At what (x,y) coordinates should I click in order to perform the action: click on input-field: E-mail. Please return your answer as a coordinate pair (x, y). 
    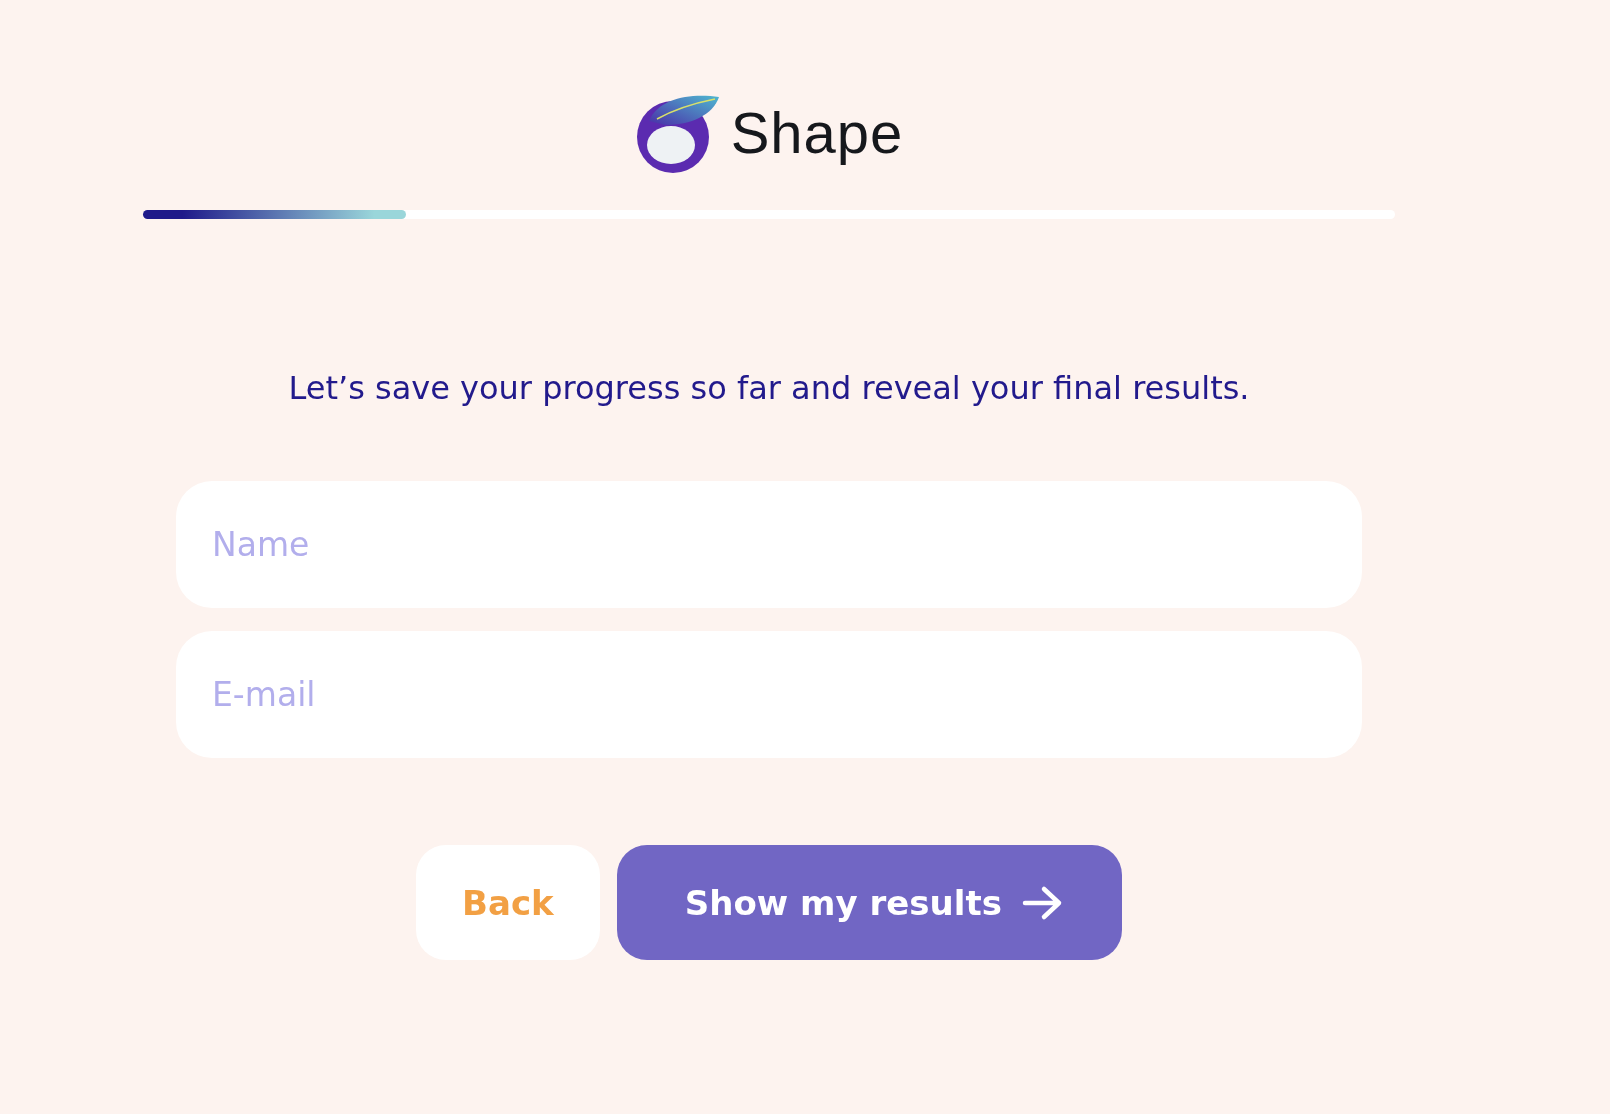
    Looking at the image, I should click on (769, 694).